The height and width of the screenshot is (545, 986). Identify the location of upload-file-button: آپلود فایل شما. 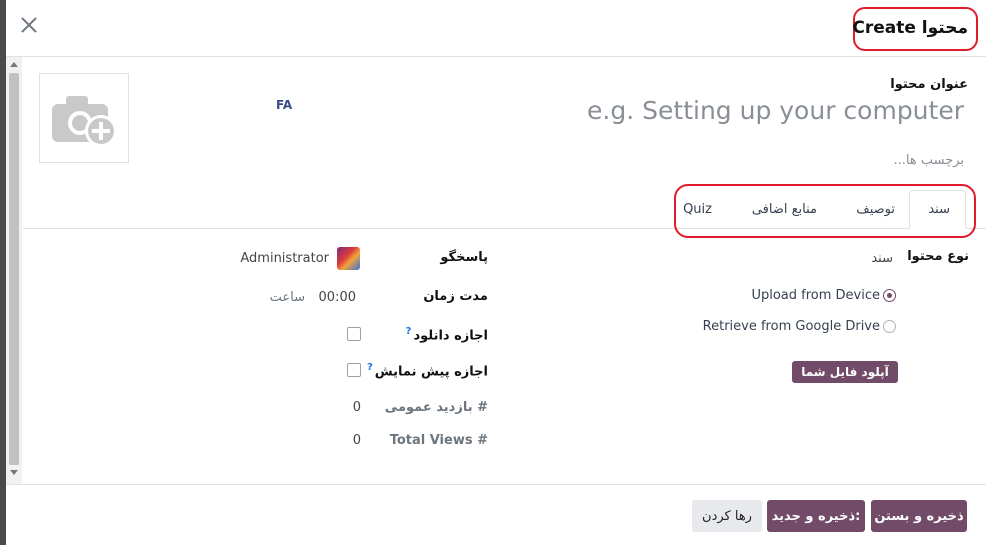
(845, 372).